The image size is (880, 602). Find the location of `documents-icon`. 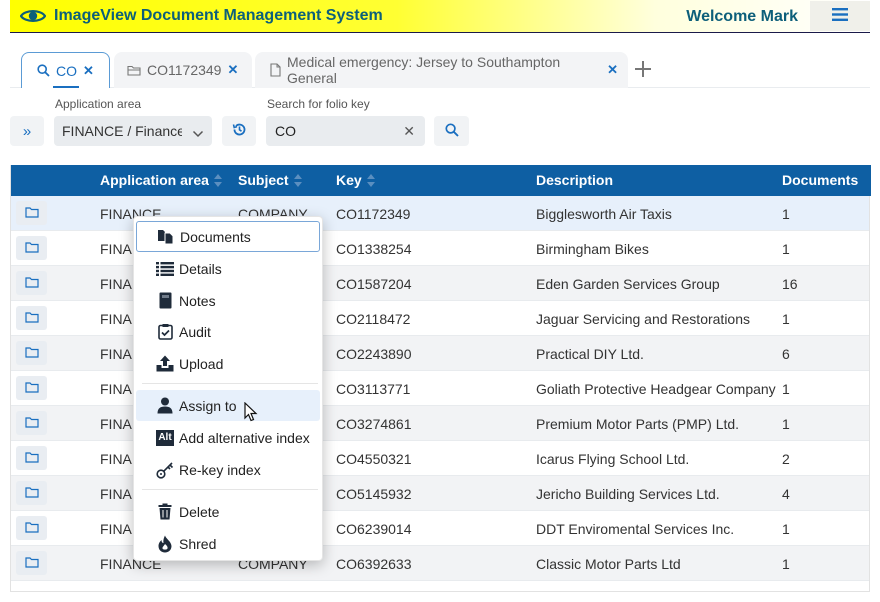

documents-icon is located at coordinates (166, 237).